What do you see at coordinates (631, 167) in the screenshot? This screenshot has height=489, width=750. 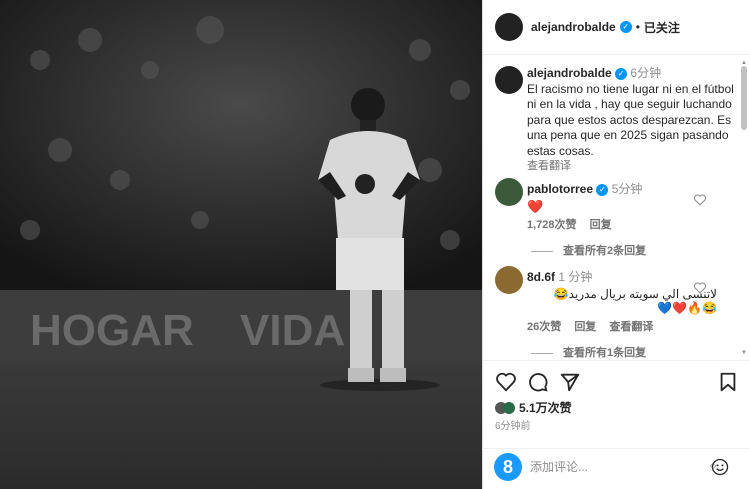 I see `caption-translate-link: 查看翻译` at bounding box center [631, 167].